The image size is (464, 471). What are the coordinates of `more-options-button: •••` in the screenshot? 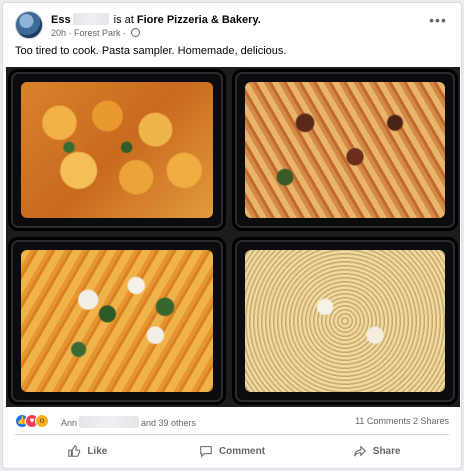 It's located at (438, 21).